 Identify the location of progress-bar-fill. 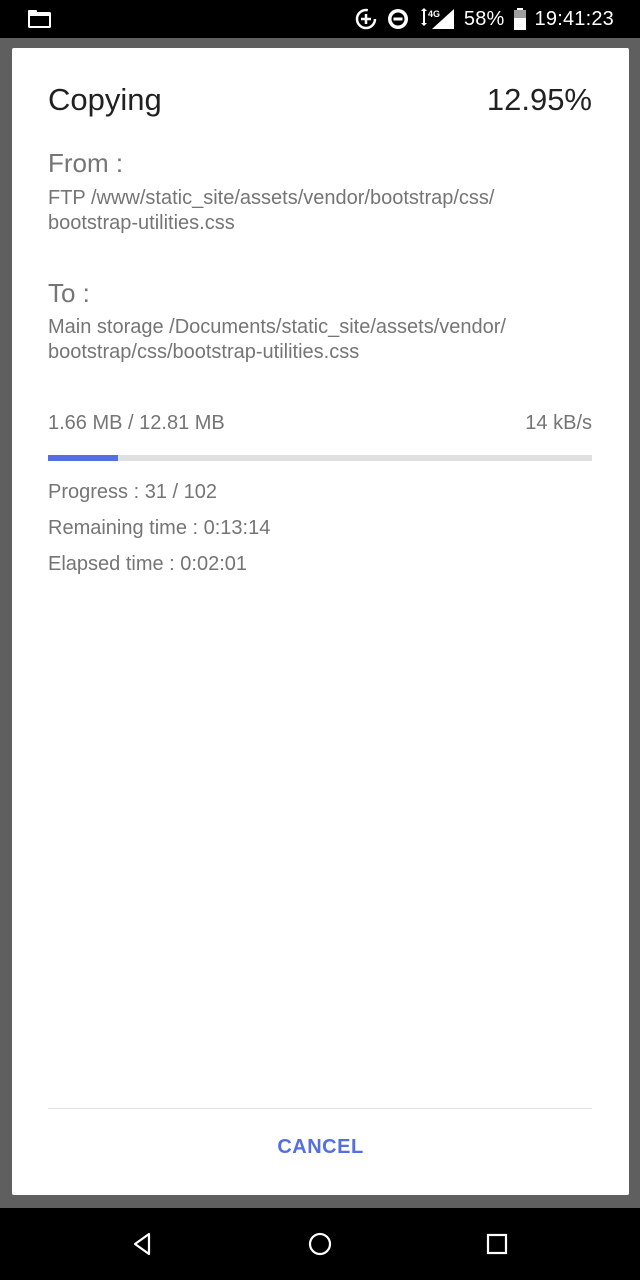
(83, 458).